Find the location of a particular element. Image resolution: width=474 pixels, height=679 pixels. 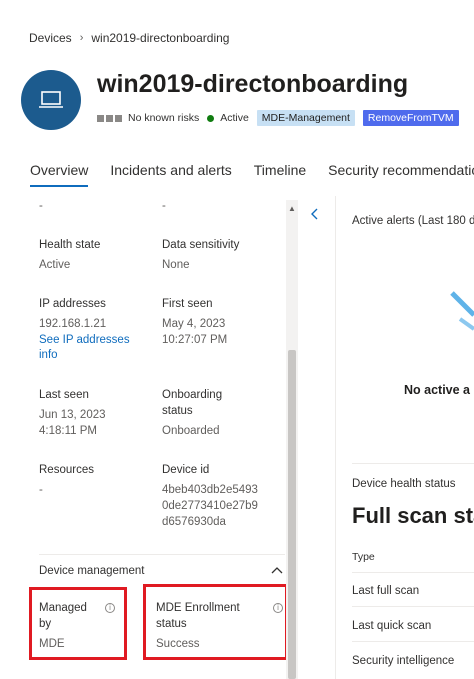

last-seen-label: Last seen is located at coordinates (64, 395).